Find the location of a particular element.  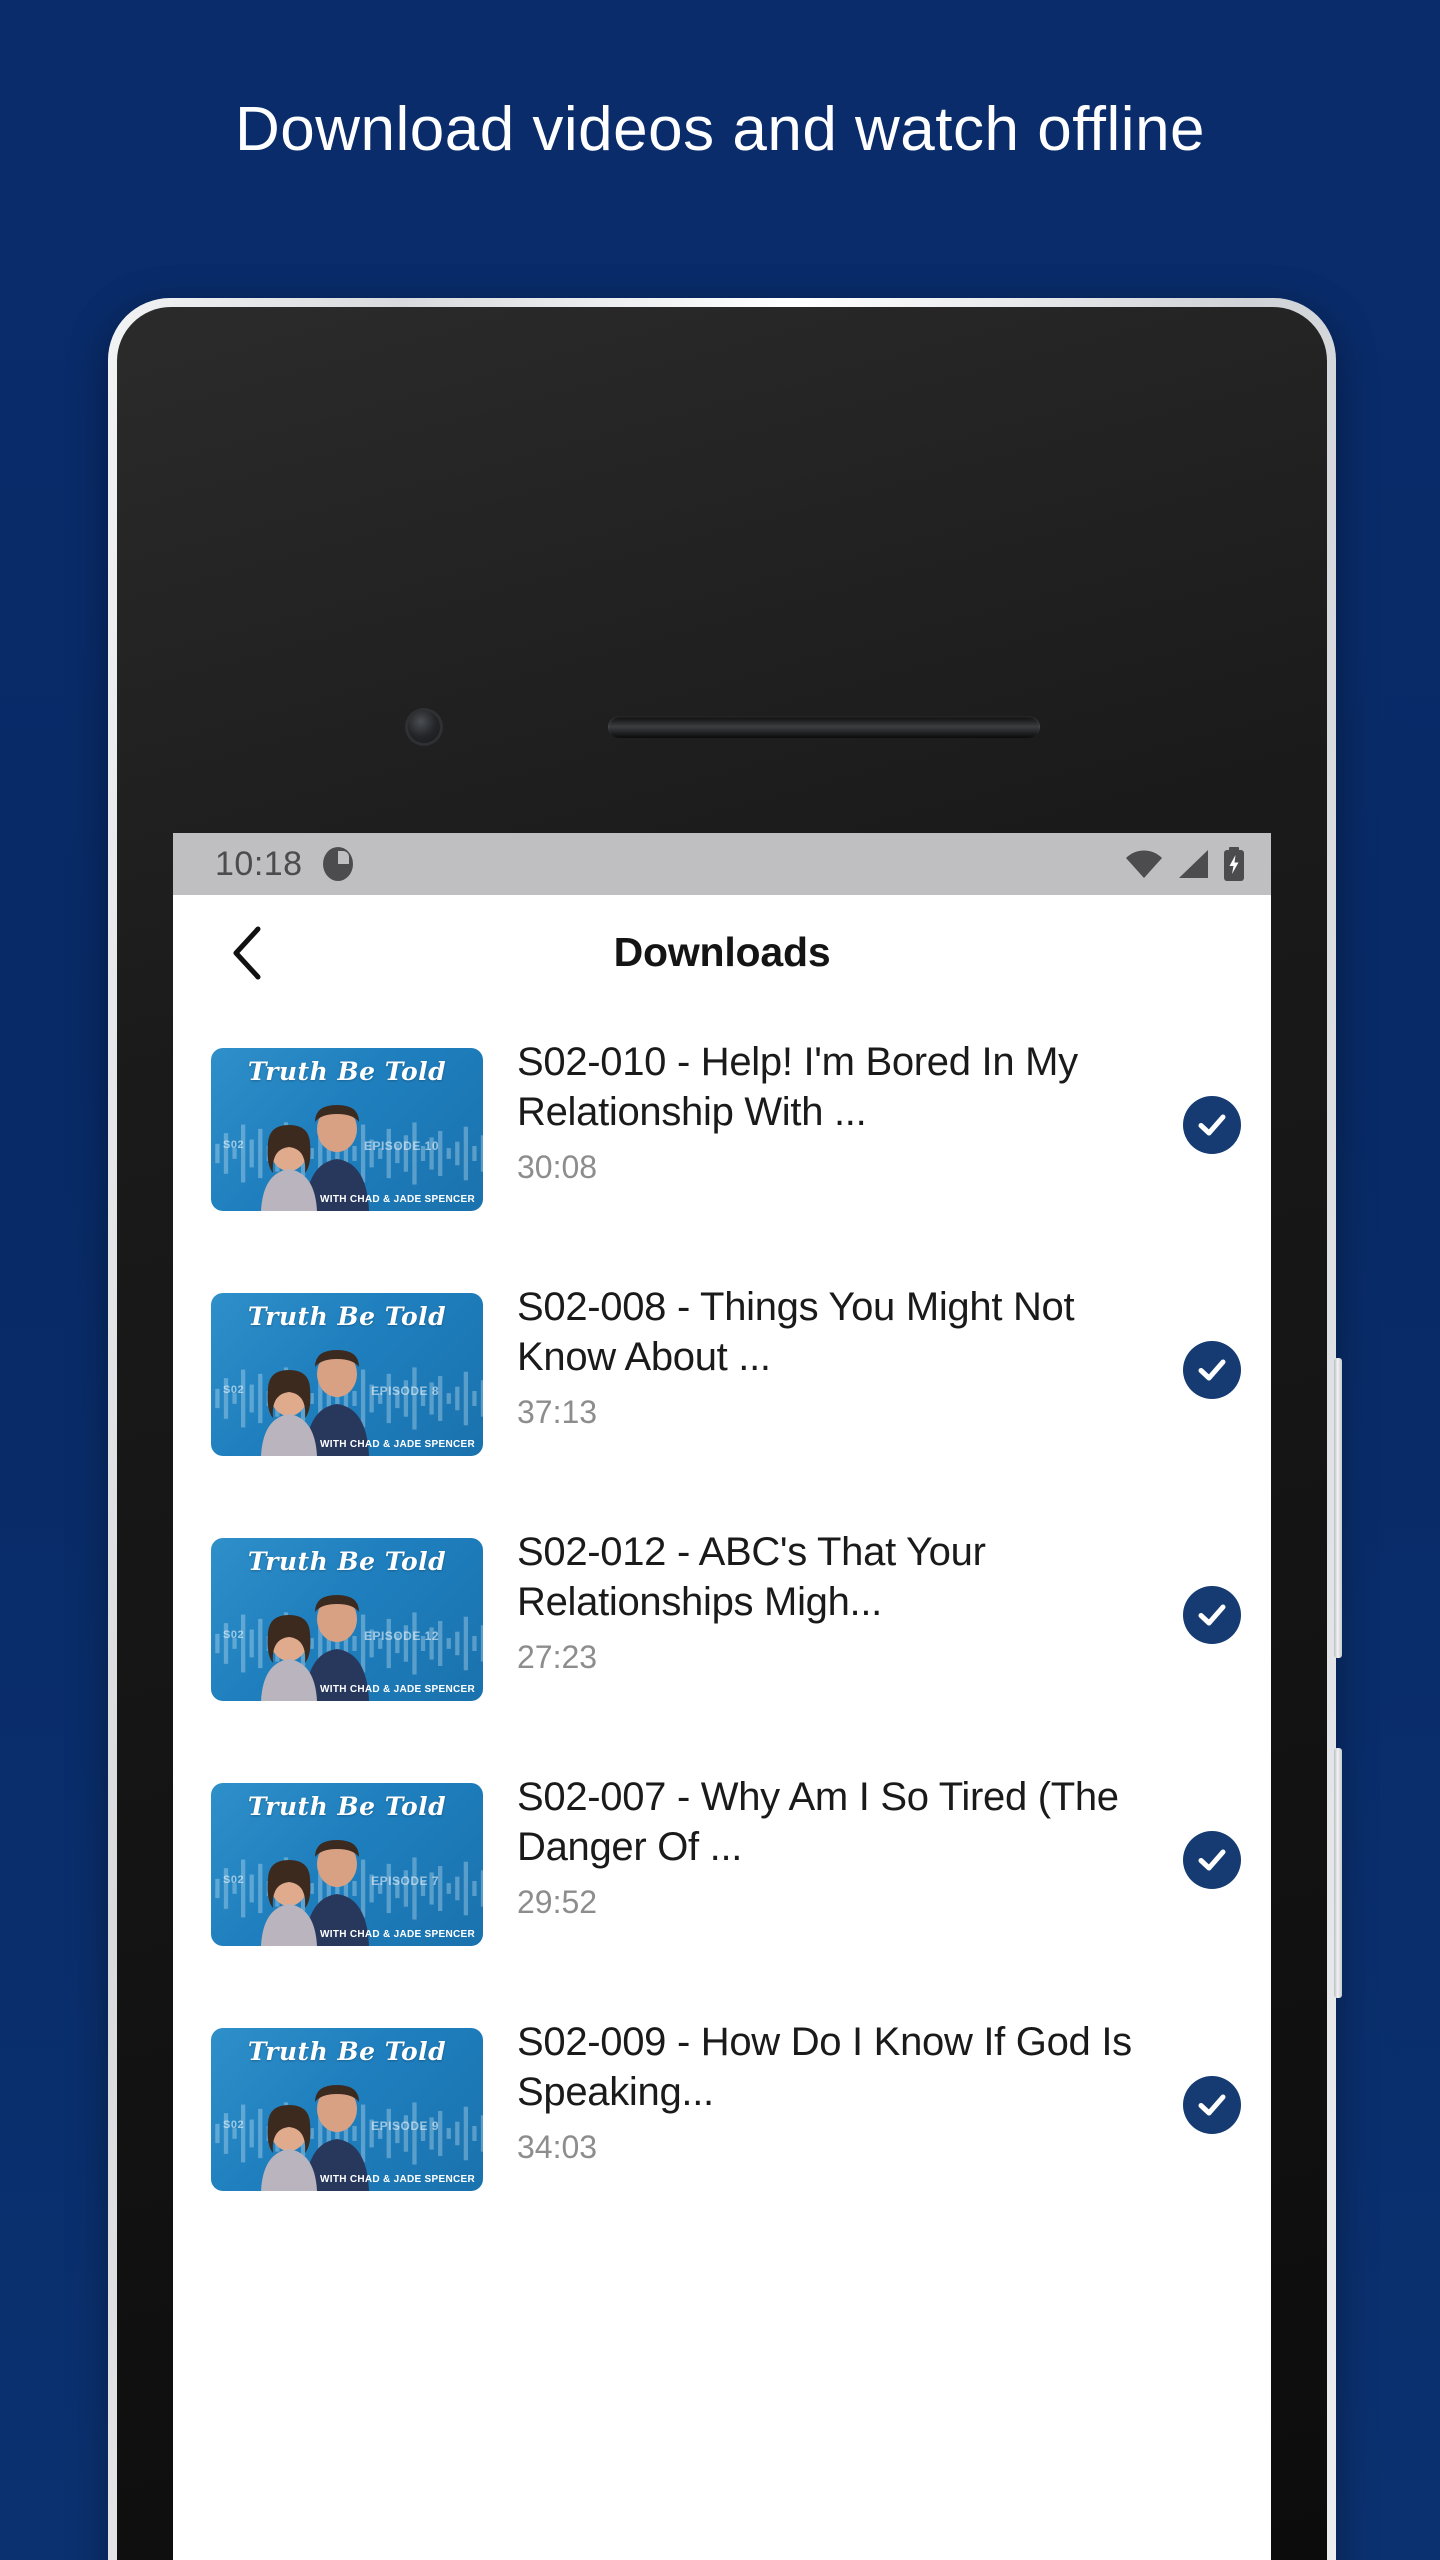

back-button is located at coordinates (247, 953).